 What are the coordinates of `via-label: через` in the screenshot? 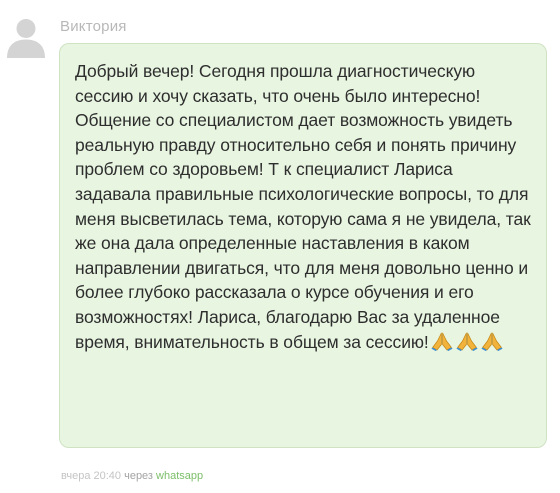 It's located at (138, 476).